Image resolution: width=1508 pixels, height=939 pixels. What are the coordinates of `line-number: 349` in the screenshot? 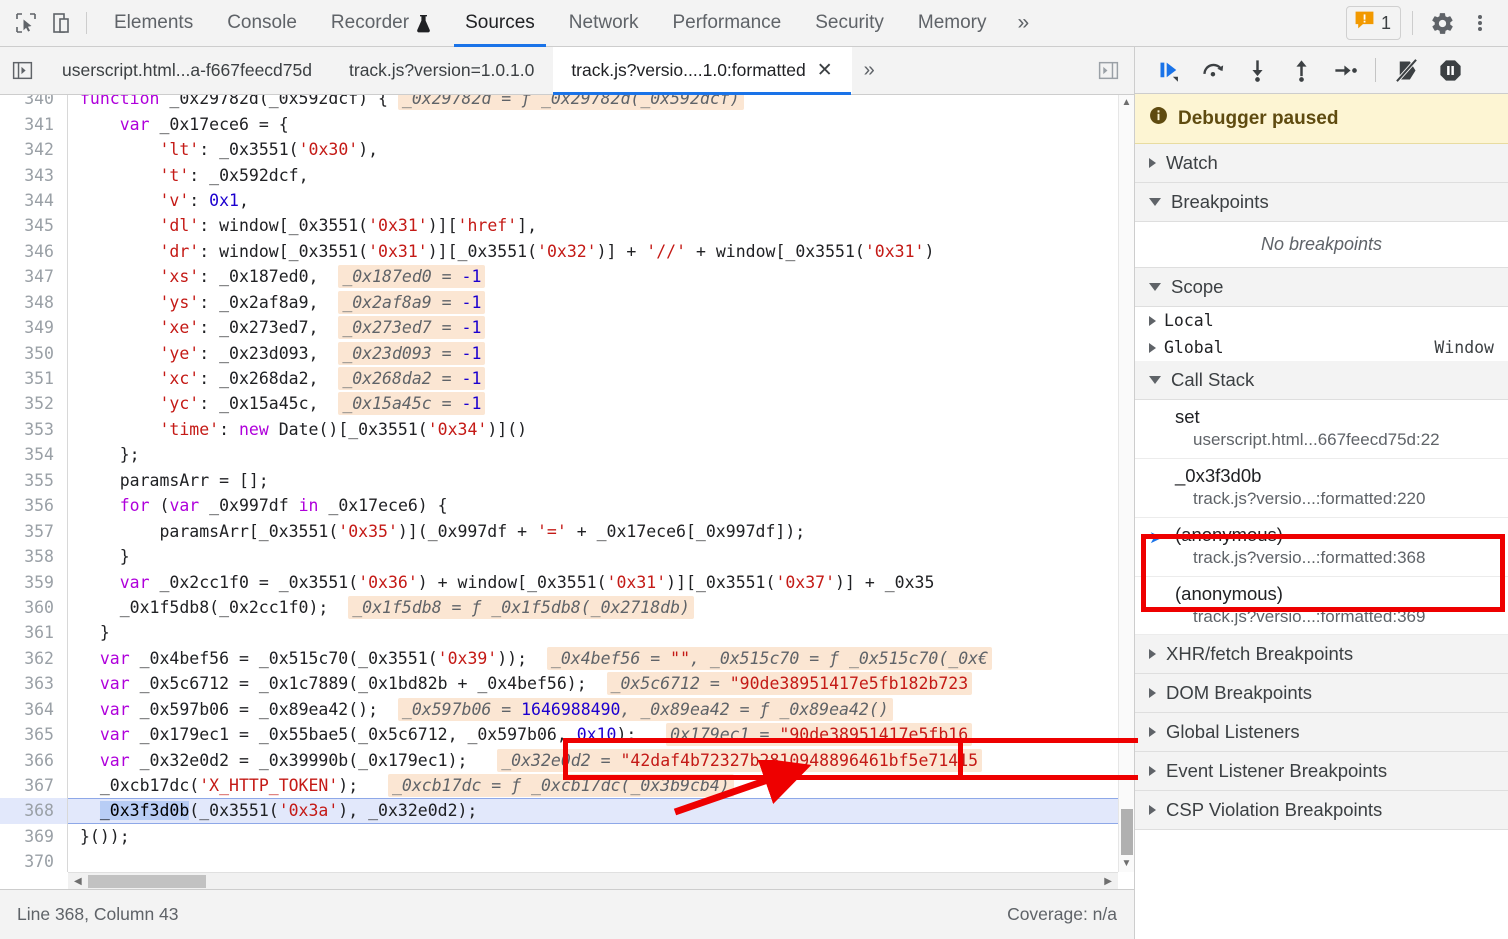 It's located at (34, 327).